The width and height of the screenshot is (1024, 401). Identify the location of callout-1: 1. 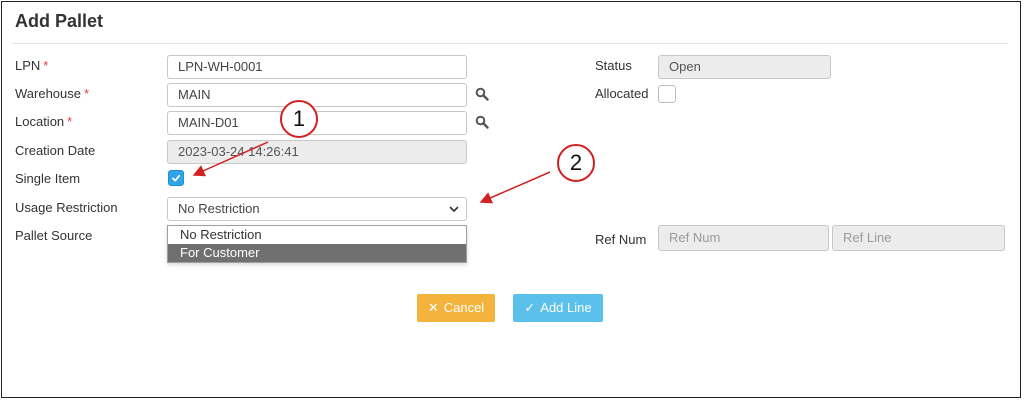
(299, 119).